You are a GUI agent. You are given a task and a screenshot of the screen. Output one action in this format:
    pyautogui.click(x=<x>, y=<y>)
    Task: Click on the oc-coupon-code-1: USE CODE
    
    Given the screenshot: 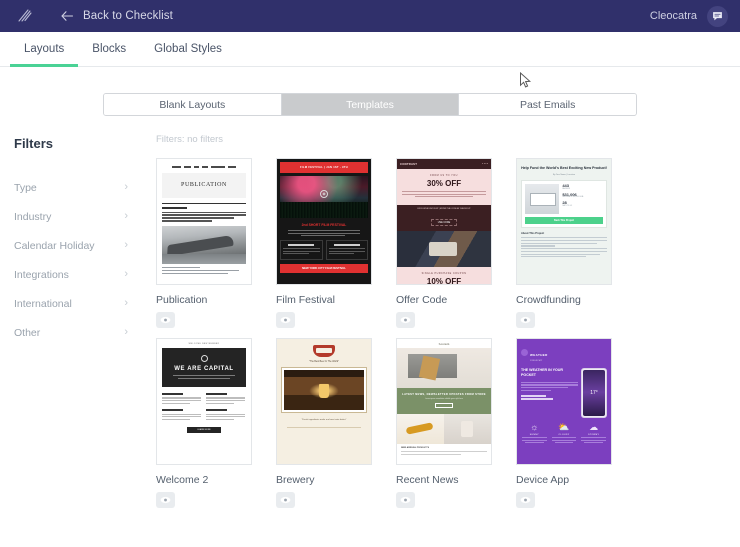 What is the action you would take?
    pyautogui.click(x=444, y=222)
    